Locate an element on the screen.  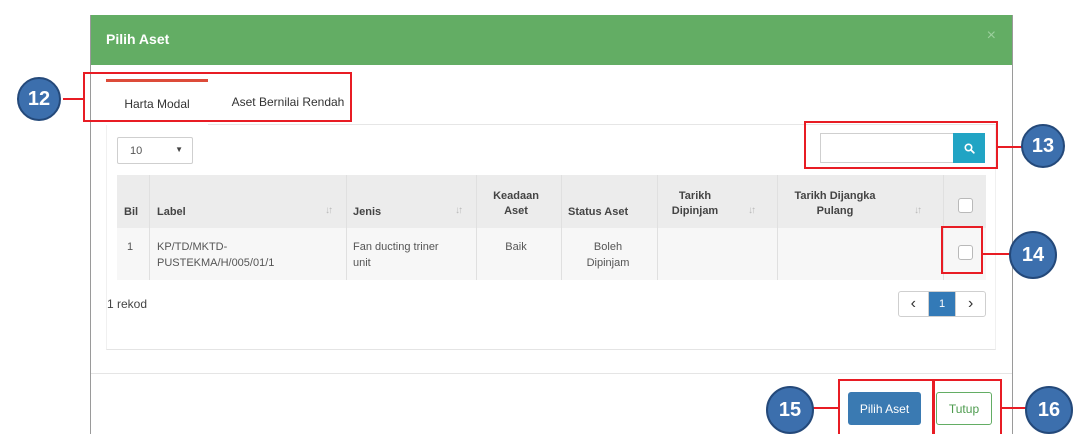
callout-marker-16: 16 is located at coordinates (1049, 410).